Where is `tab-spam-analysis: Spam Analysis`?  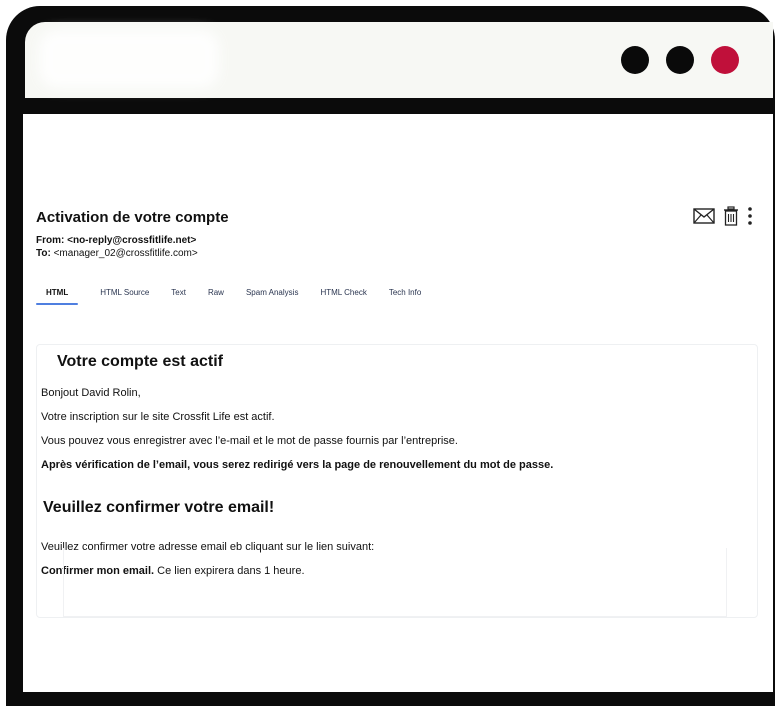 tab-spam-analysis: Spam Analysis is located at coordinates (272, 296).